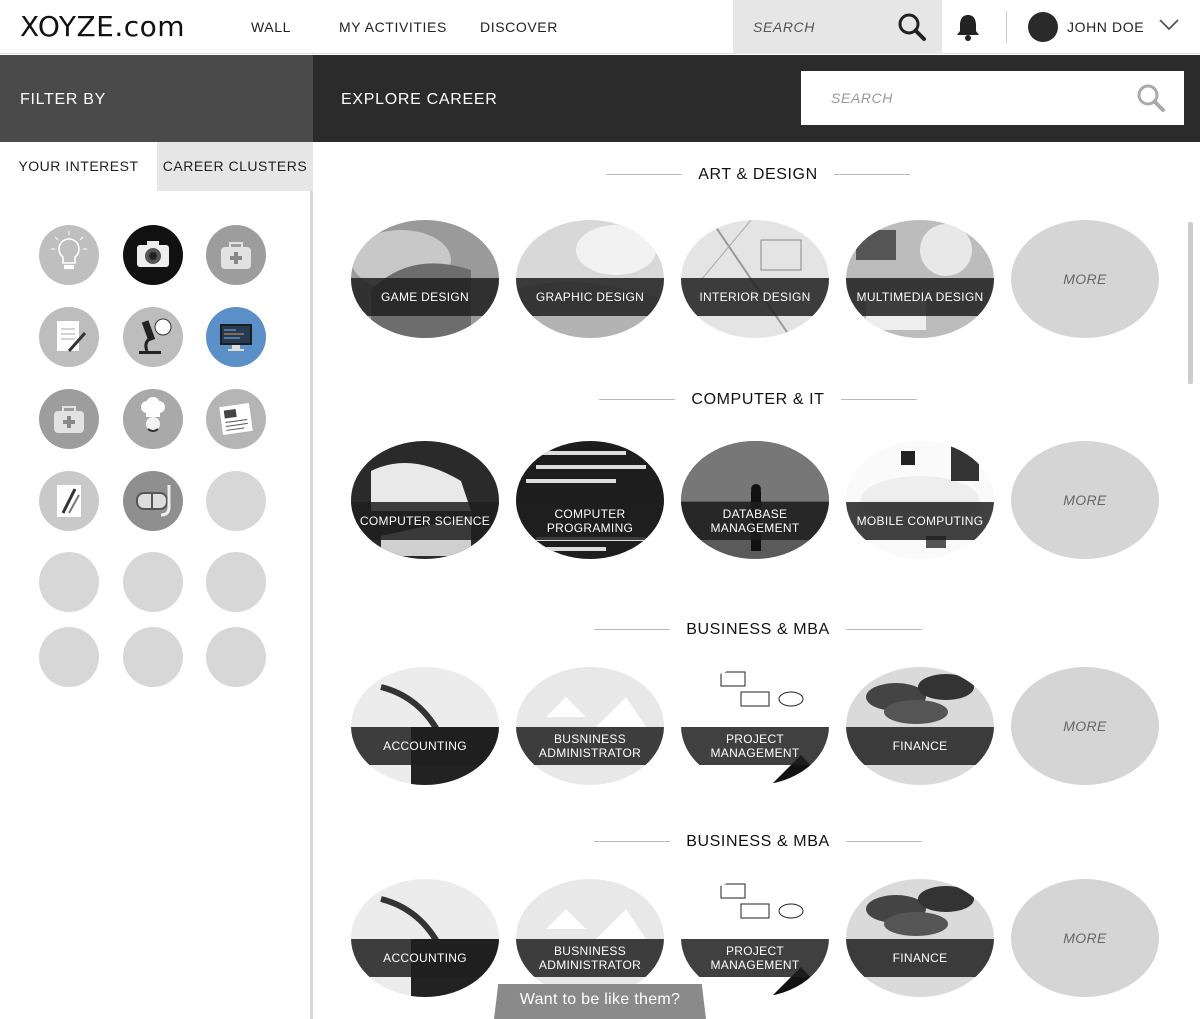 Image resolution: width=1200 pixels, height=1019 pixels. Describe the element at coordinates (236, 419) in the screenshot. I see `newspaper-icon` at that location.